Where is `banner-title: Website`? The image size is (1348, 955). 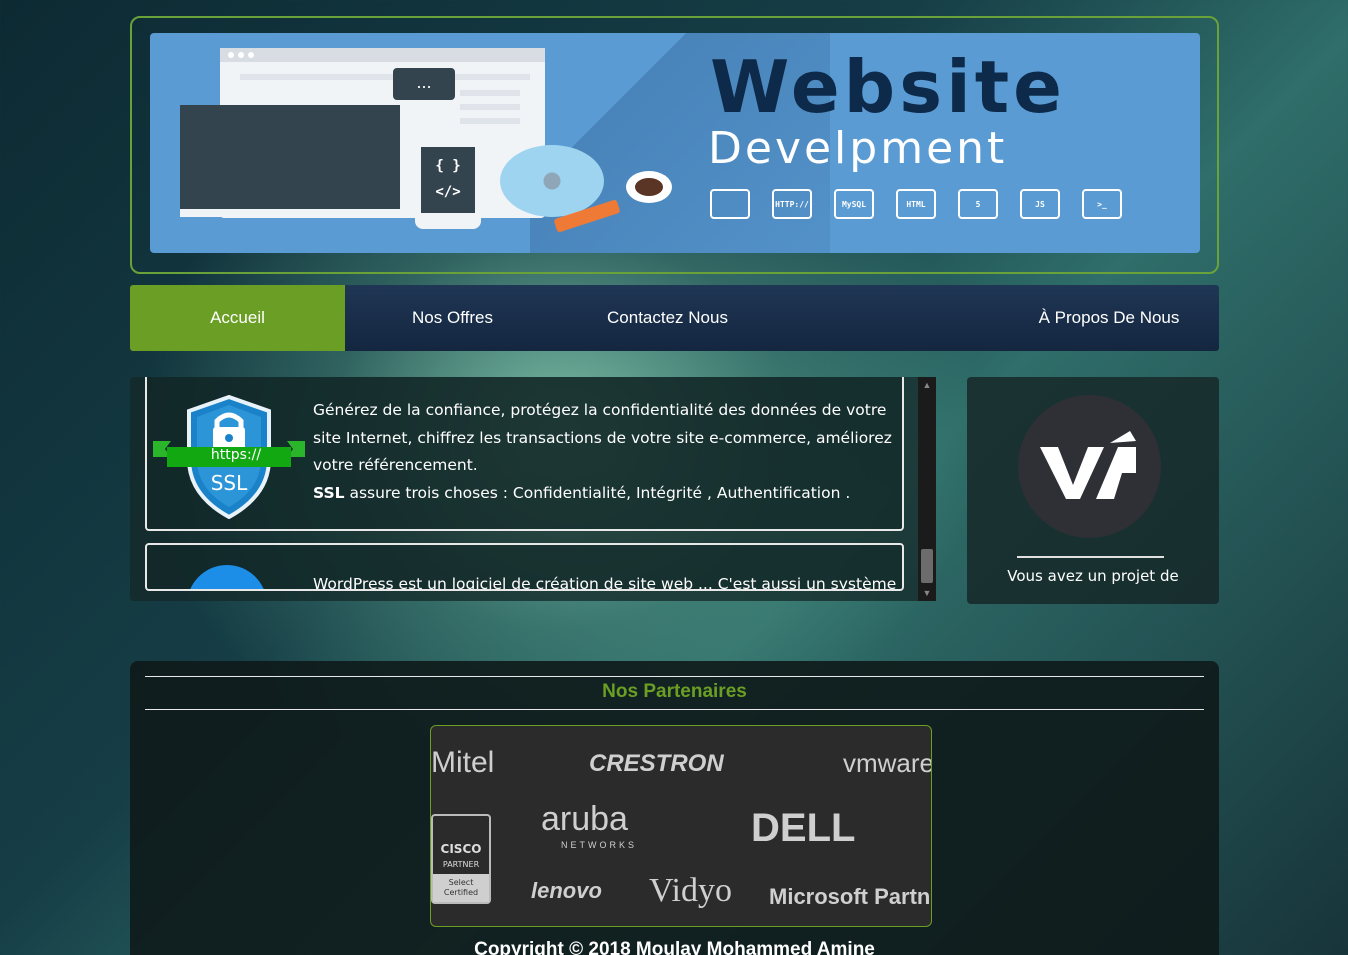 banner-title: Website is located at coordinates (888, 87).